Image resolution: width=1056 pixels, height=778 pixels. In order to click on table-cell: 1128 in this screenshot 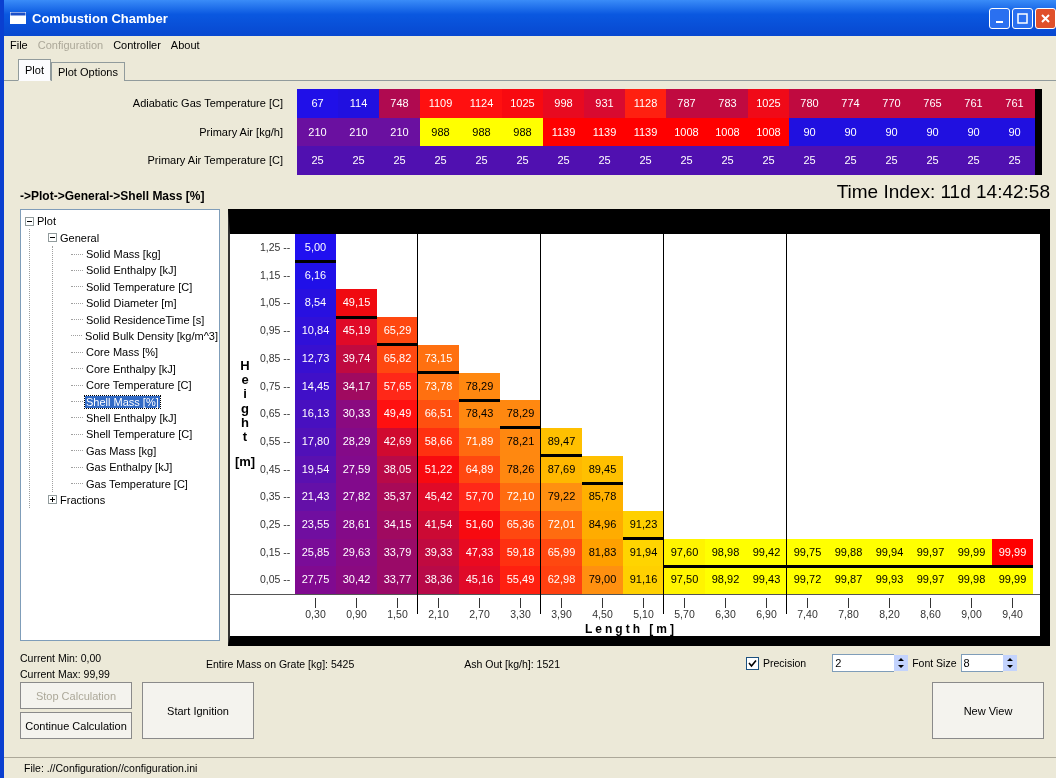, I will do `click(645, 103)`.